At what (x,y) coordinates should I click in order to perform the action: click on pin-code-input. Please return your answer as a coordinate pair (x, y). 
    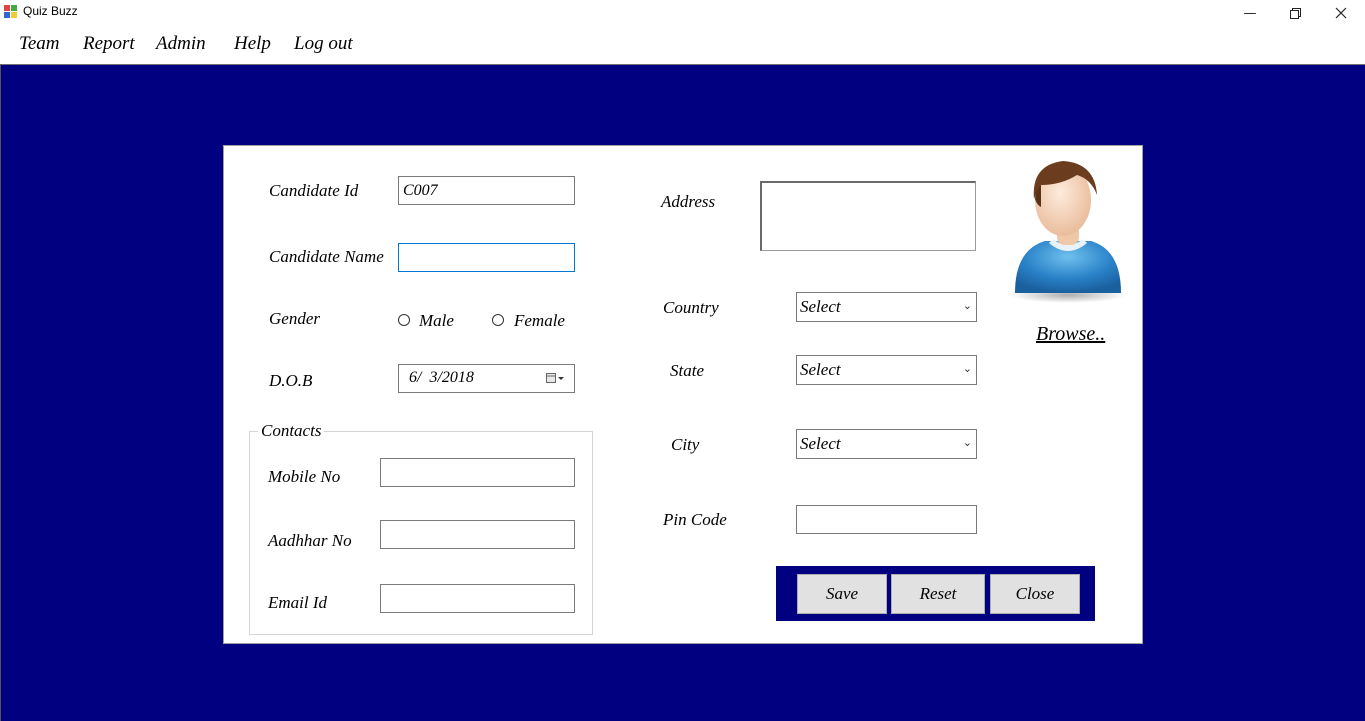
    Looking at the image, I should click on (886, 519).